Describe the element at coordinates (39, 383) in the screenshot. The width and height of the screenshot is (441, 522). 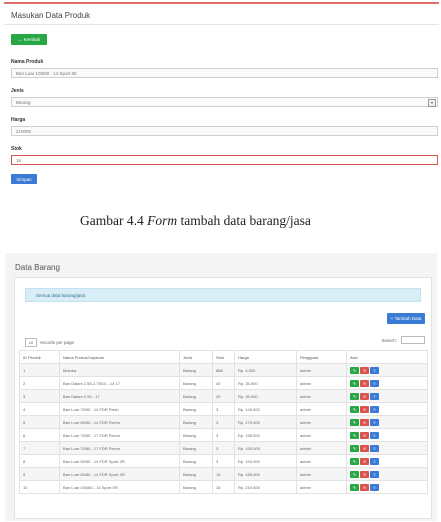
I see `table-cell: 2` at that location.